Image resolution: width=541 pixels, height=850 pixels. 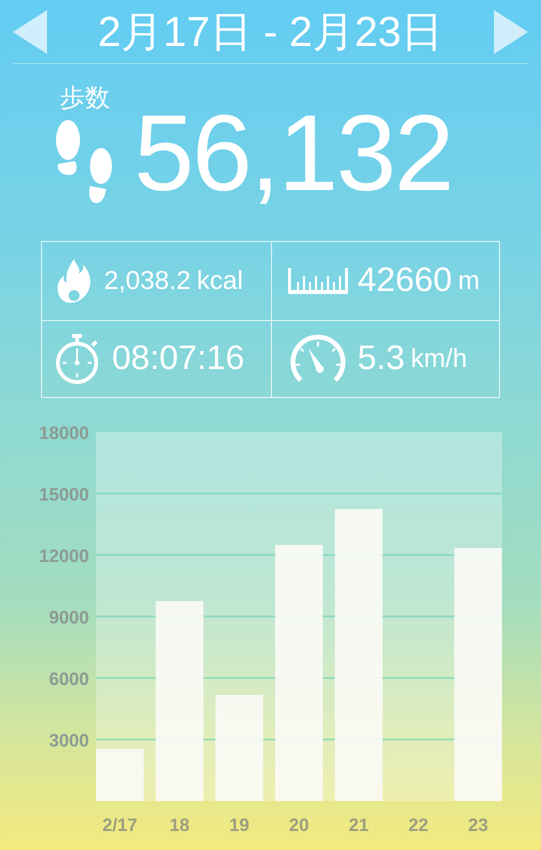 What do you see at coordinates (30, 31) in the screenshot?
I see `previous-button` at bounding box center [30, 31].